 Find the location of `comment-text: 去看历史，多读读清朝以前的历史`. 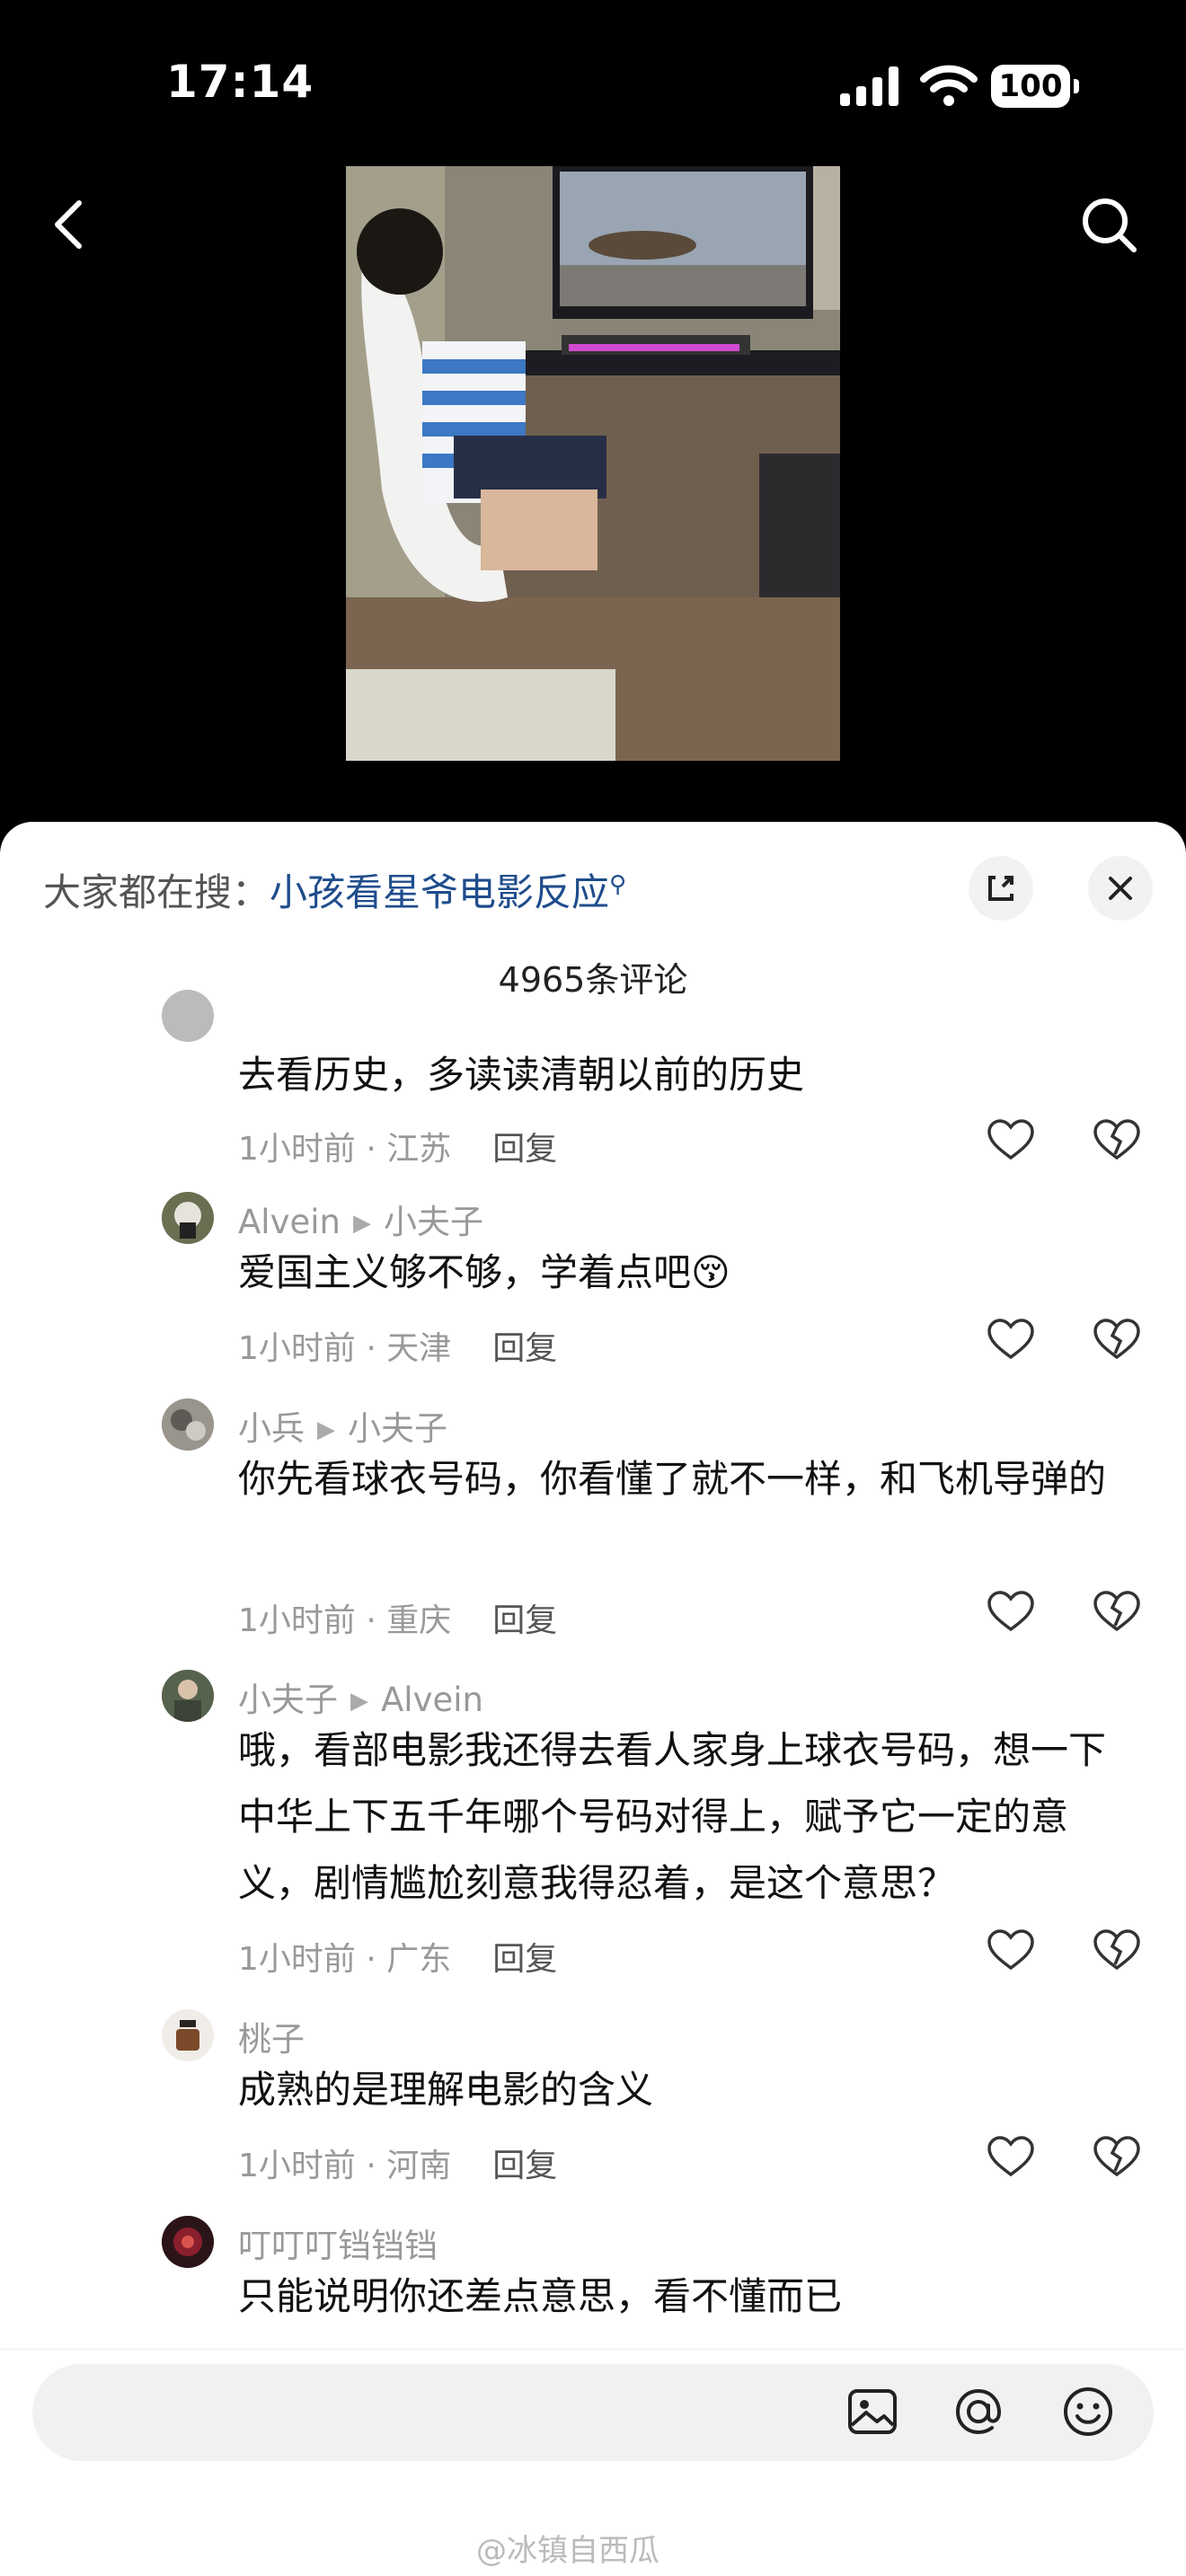

comment-text: 去看历史，多读读清朝以前的历史 is located at coordinates (521, 1075).